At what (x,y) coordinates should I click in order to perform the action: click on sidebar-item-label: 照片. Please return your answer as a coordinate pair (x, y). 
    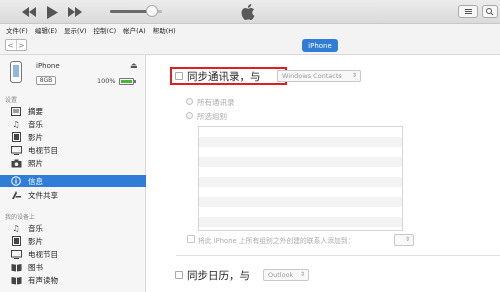
    Looking at the image, I should click on (35, 163).